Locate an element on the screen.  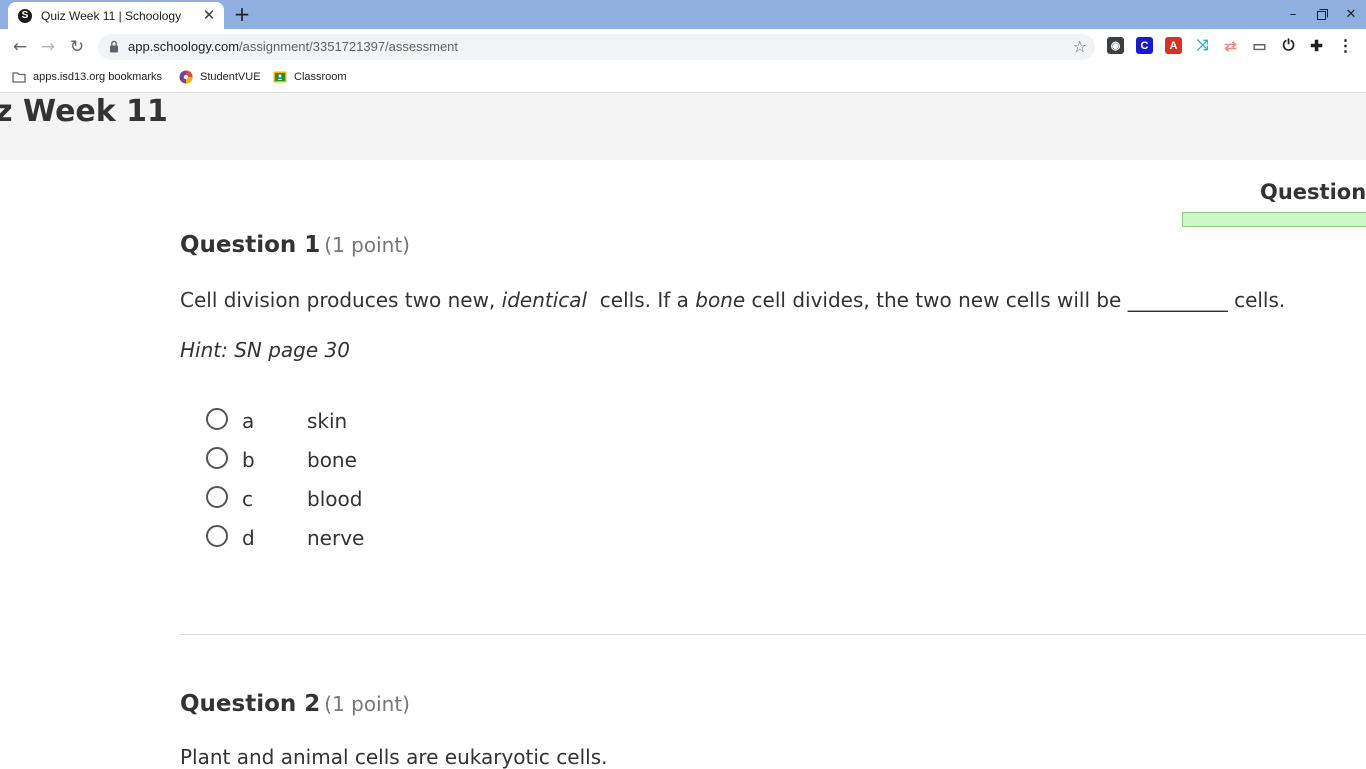
question-text-part: Cell division produces two new, is located at coordinates (341, 300).